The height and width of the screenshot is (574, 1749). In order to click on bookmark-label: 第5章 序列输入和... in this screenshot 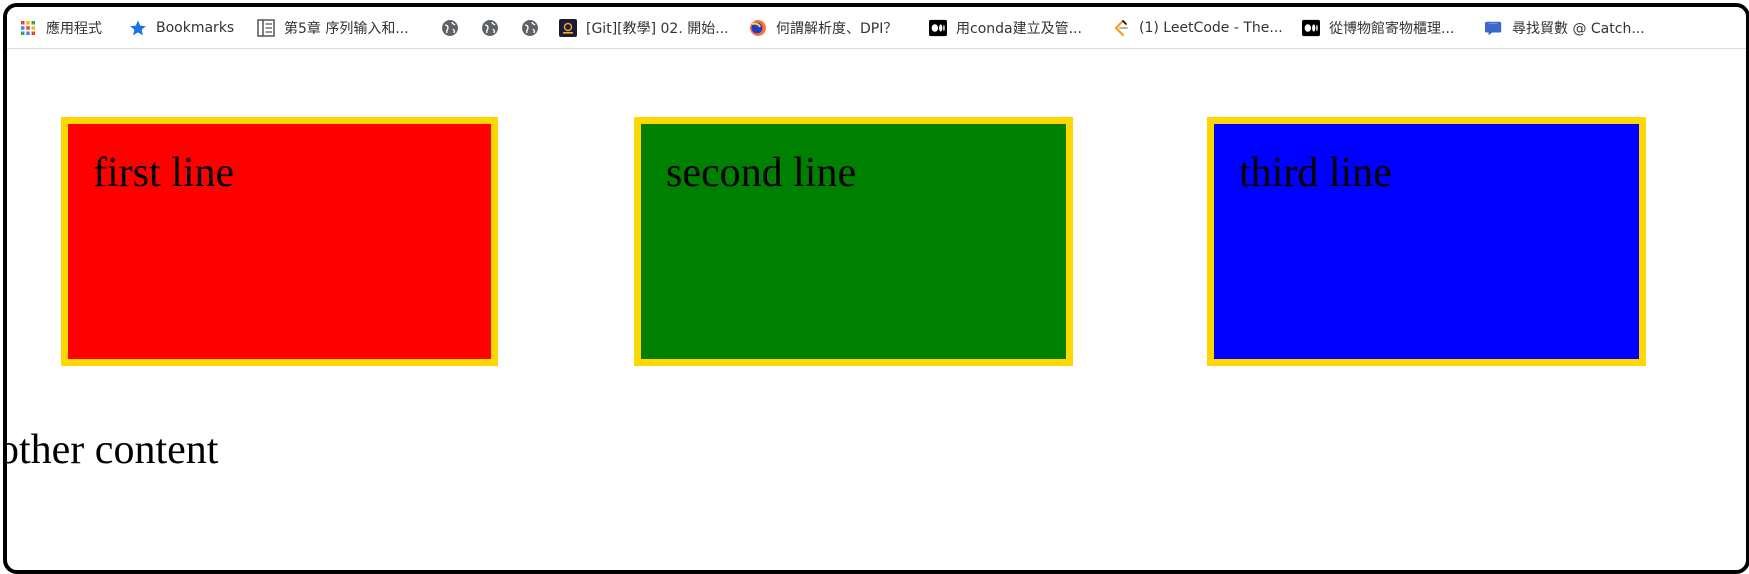, I will do `click(346, 29)`.